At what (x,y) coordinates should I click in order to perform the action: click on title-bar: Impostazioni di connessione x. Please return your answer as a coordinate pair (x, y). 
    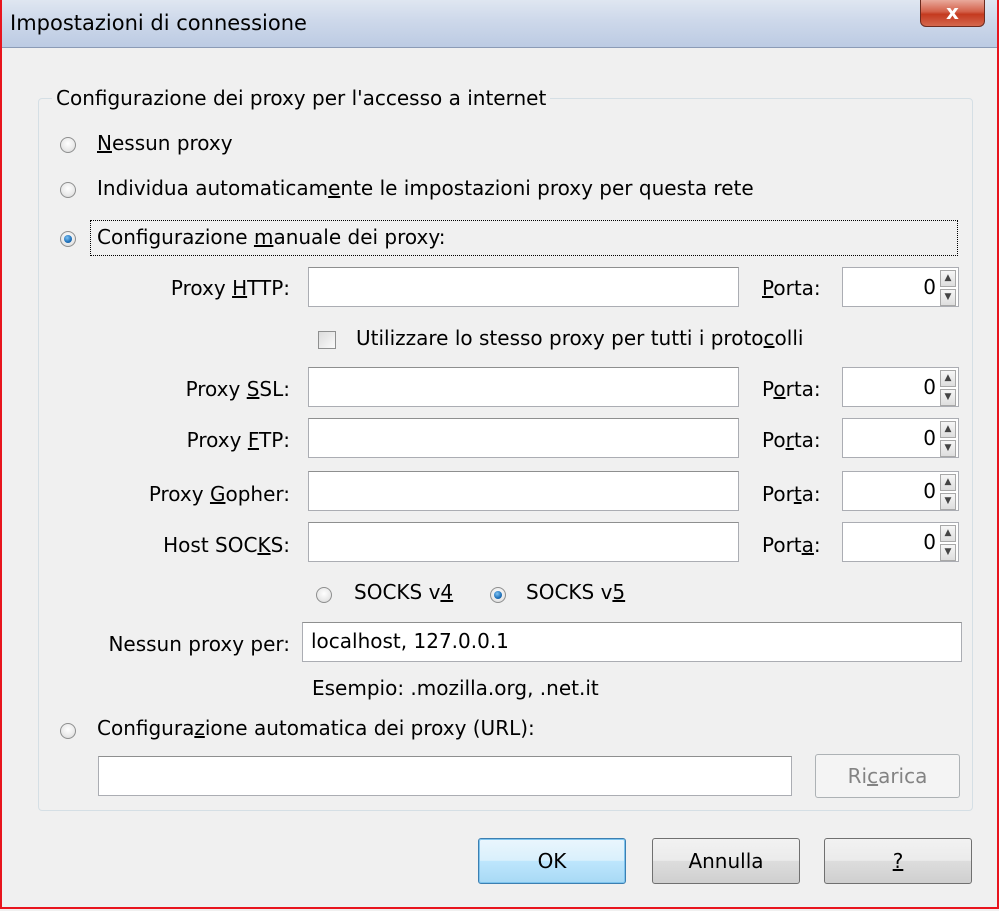
    Looking at the image, I should click on (499, 24).